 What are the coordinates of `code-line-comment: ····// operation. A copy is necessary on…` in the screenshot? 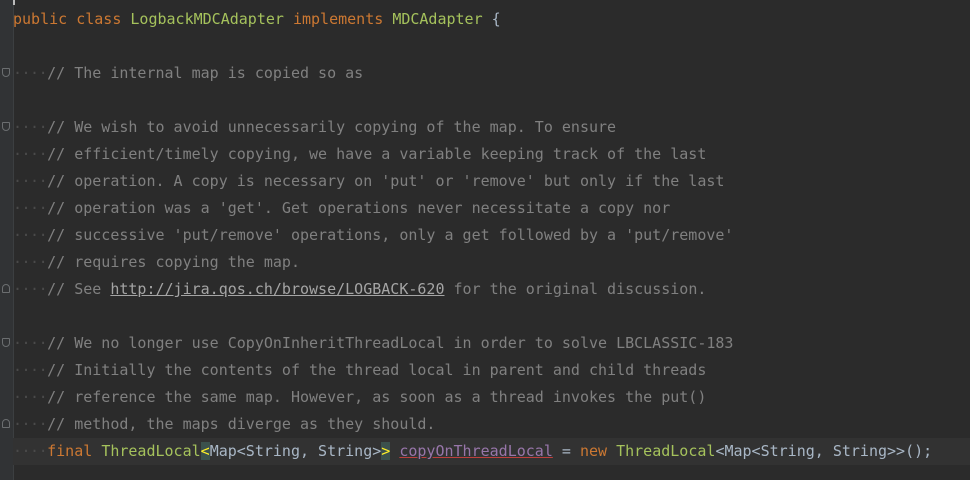 It's located at (491, 181).